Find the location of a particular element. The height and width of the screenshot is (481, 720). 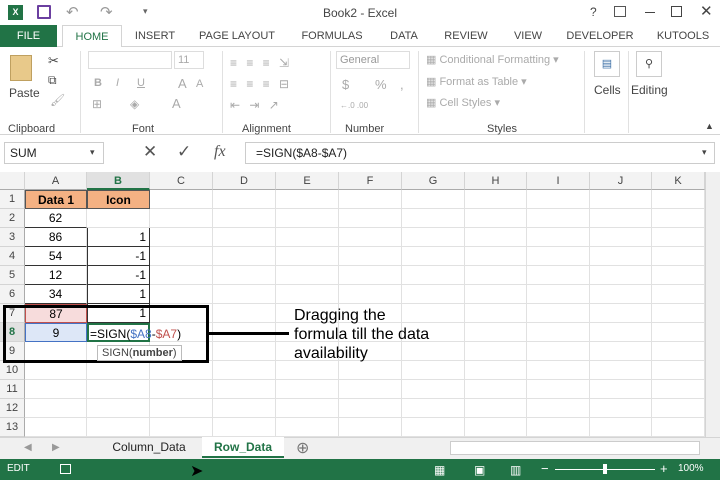

cell-C1 is located at coordinates (181, 199).